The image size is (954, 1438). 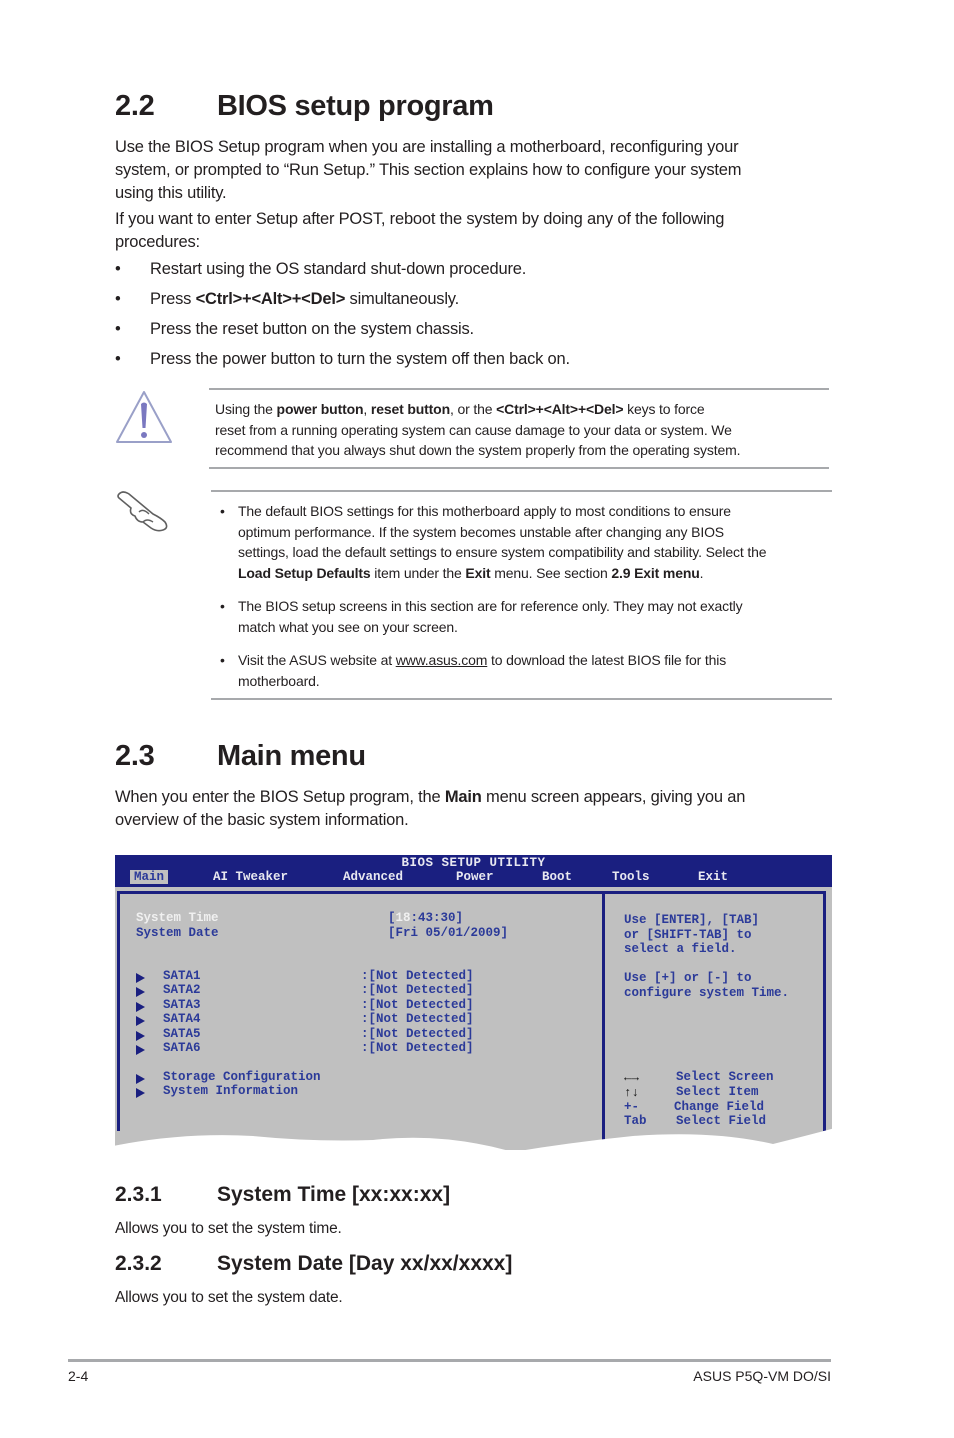 I want to click on text: item under the, so click(x=418, y=572).